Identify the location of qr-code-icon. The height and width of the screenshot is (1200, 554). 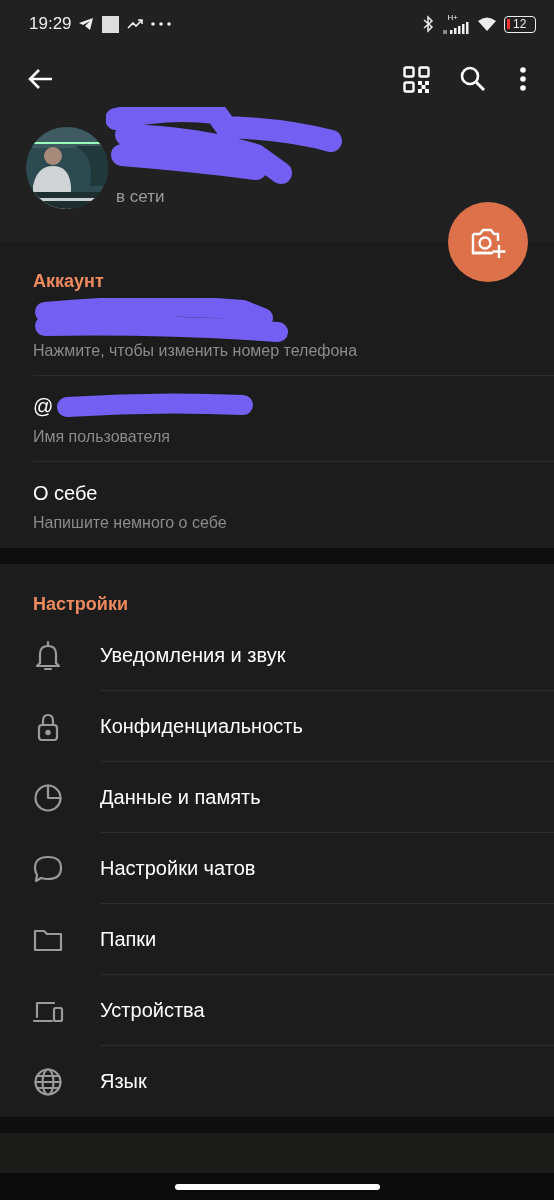
(416, 79).